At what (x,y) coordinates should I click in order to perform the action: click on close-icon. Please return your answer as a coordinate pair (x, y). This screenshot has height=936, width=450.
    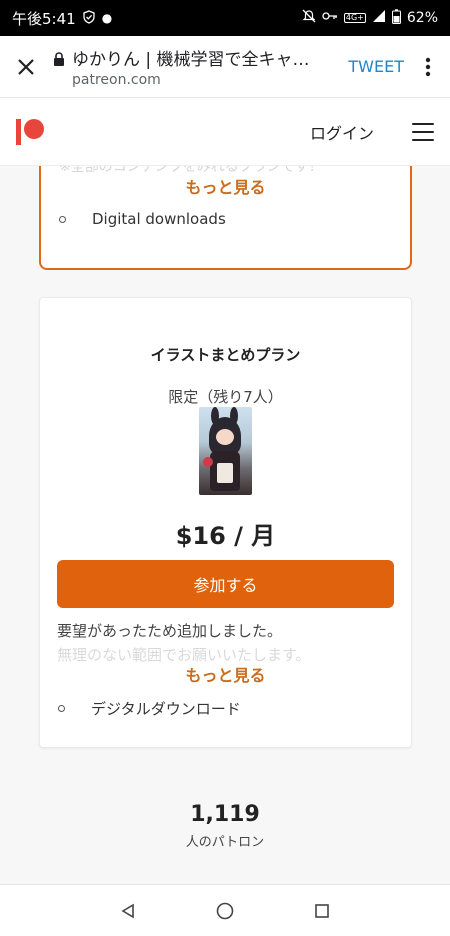
    Looking at the image, I should click on (26, 67).